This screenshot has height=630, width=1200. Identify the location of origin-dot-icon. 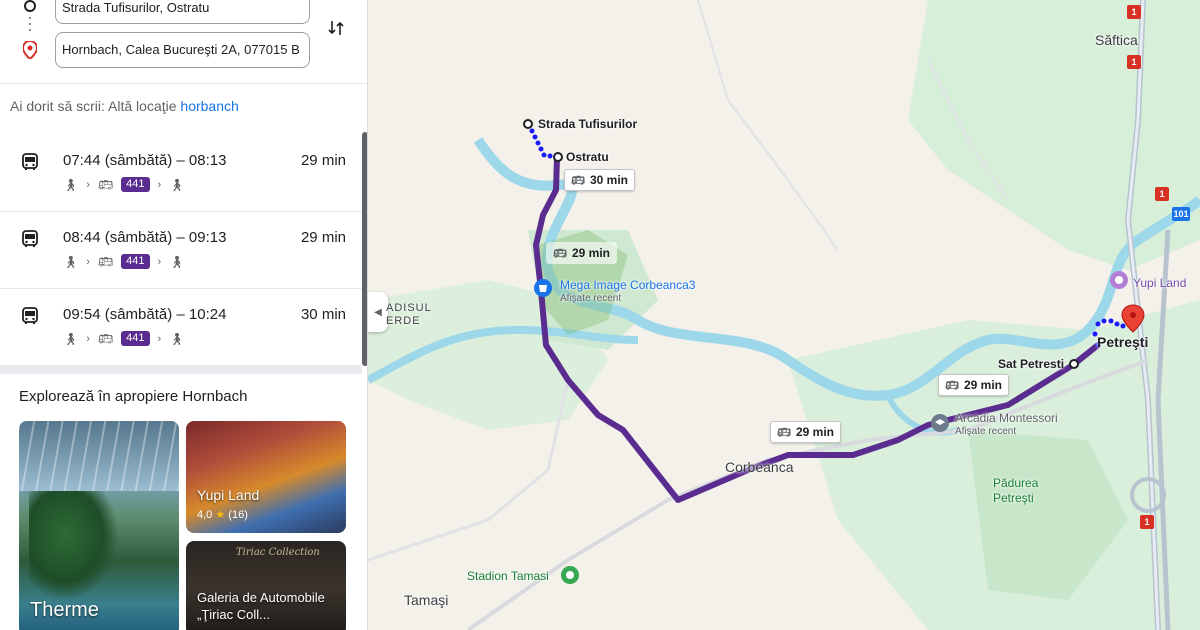
(30, 6).